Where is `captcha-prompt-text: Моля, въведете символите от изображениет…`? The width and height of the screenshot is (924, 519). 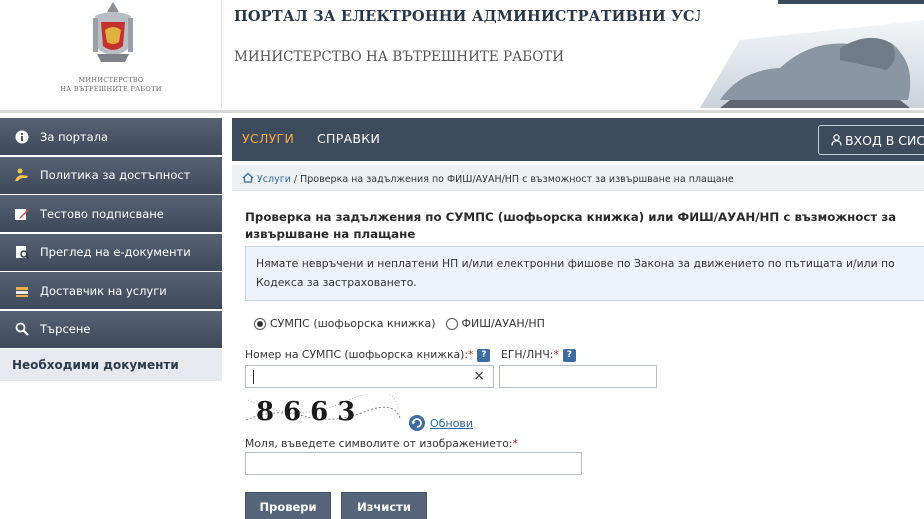
captcha-prompt-text: Моля, въведете символите от изображениет… is located at coordinates (379, 443).